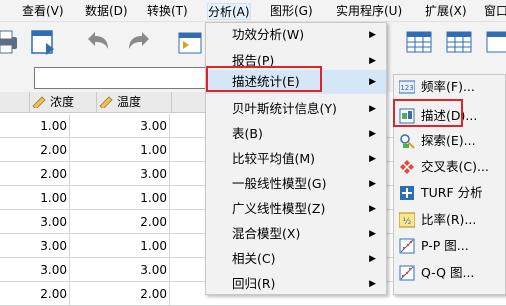 The image size is (506, 306). What do you see at coordinates (296, 134) in the screenshot?
I see `menu-item-tables: 表(B) ▶` at bounding box center [296, 134].